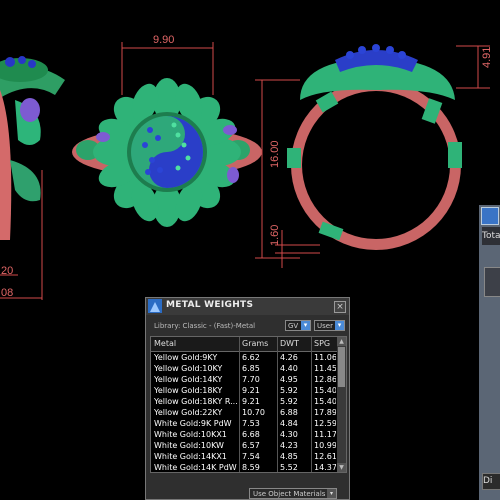 The width and height of the screenshot is (500, 500). What do you see at coordinates (189, 445) in the screenshot?
I see `cell-metal: White Gold:10KW` at bounding box center [189, 445].